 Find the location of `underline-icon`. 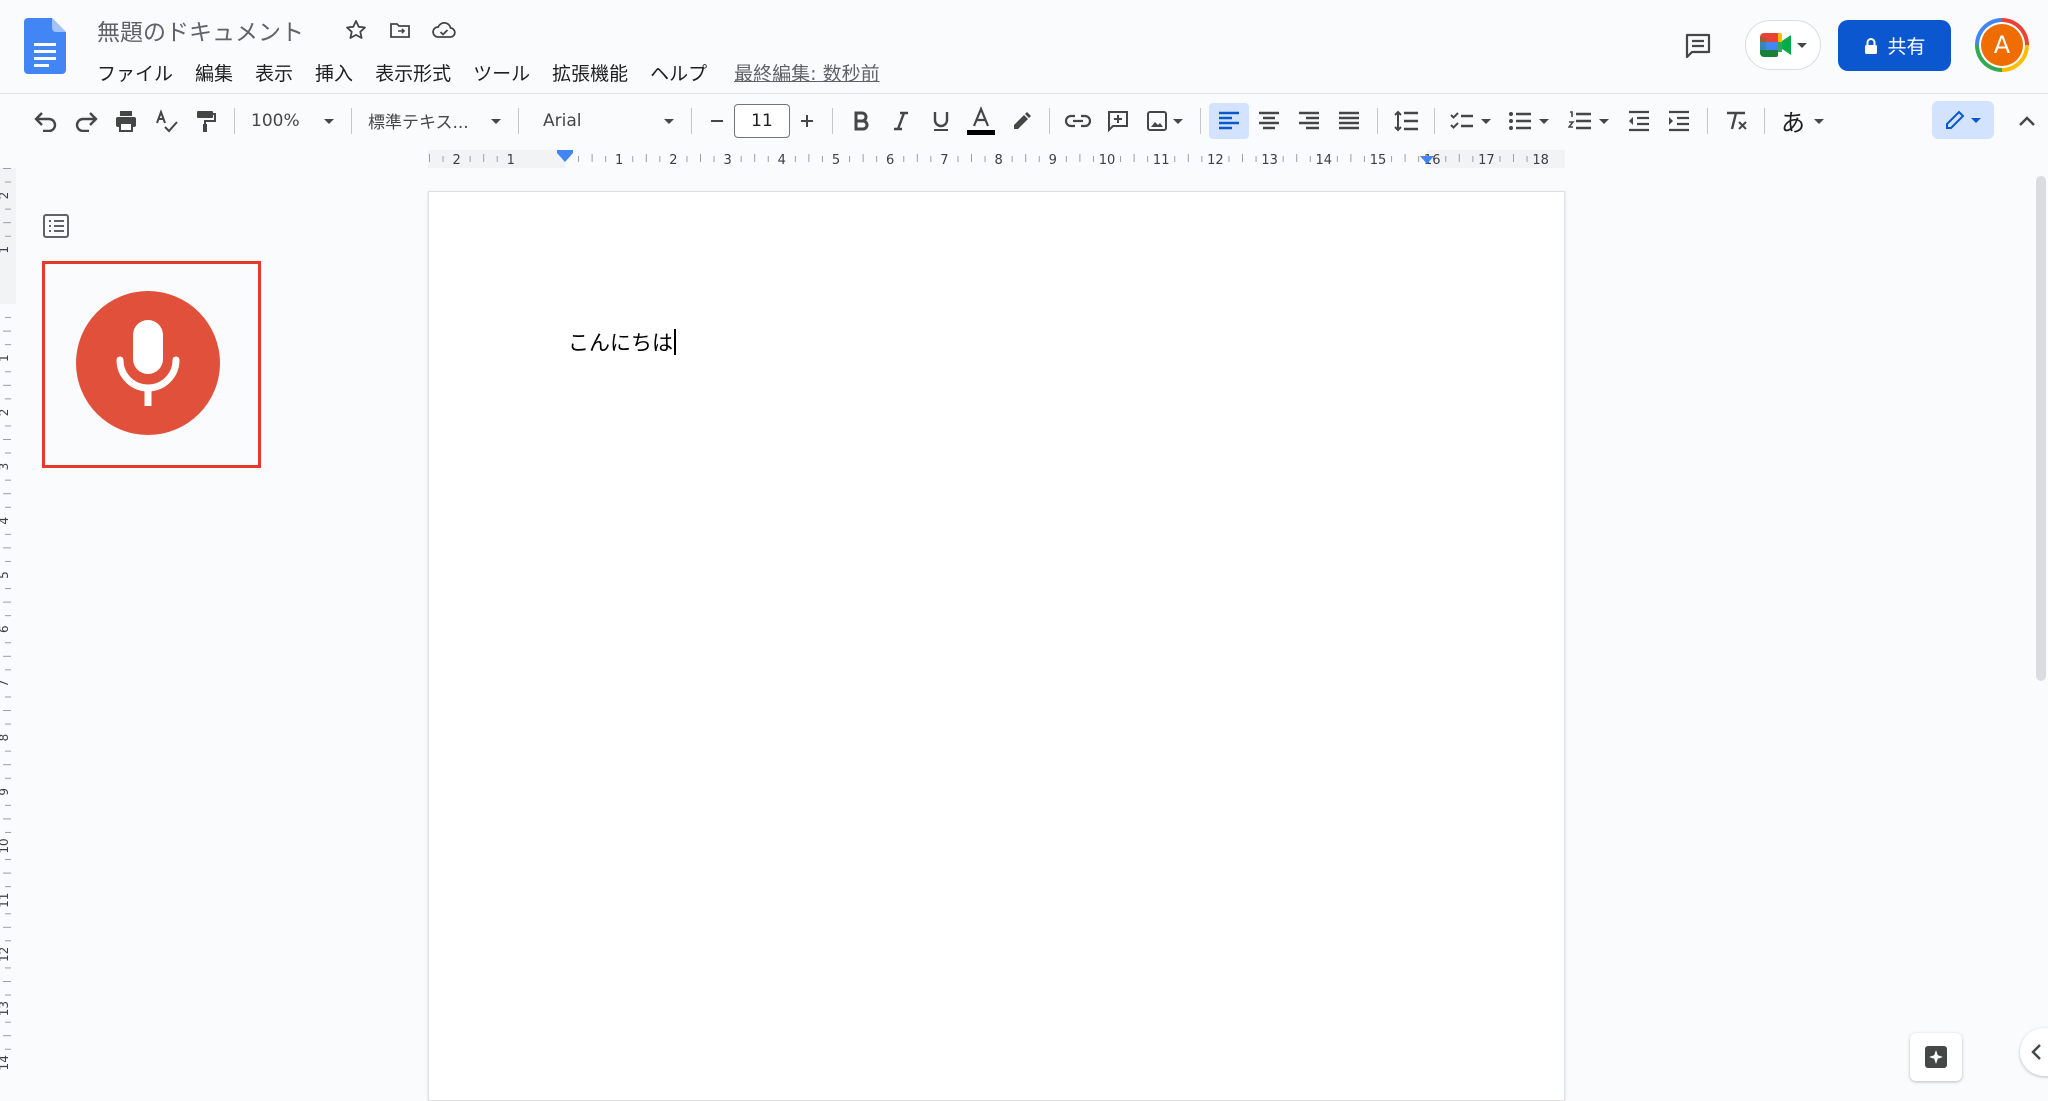

underline-icon is located at coordinates (941, 121).